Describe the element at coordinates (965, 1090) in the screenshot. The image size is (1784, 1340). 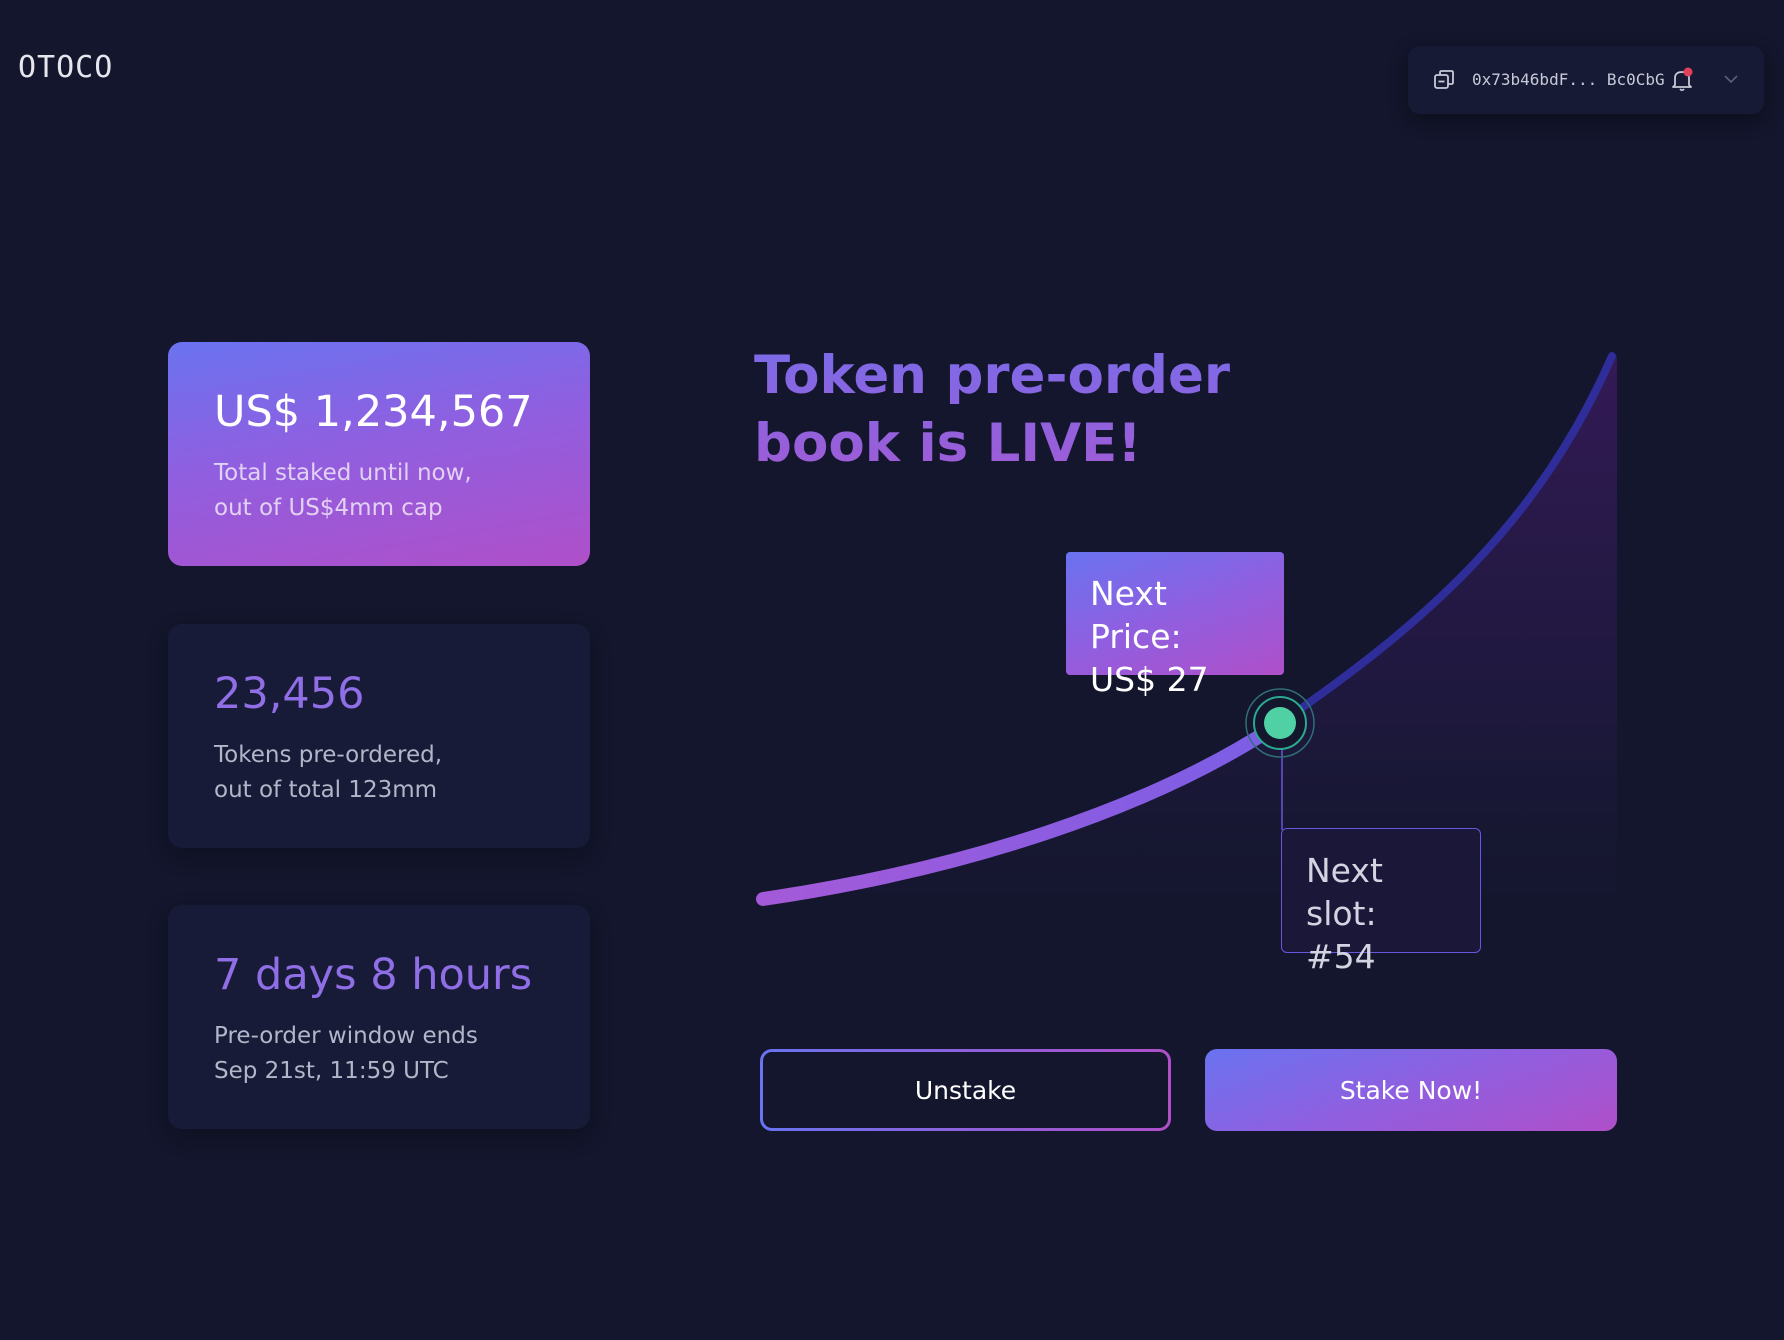
I see `unstake-button: Unstake` at that location.